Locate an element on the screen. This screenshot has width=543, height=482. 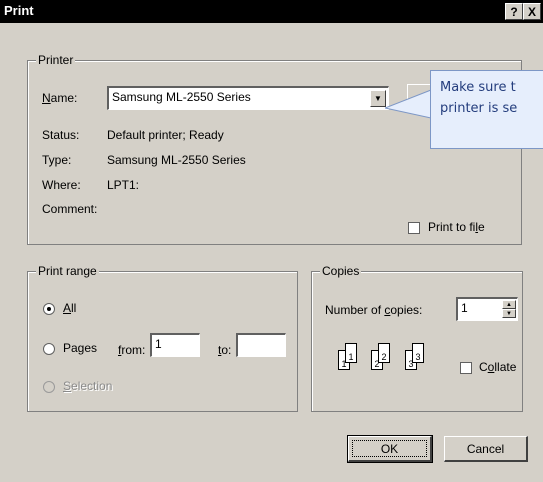
copies-title: Copies is located at coordinates (341, 271).